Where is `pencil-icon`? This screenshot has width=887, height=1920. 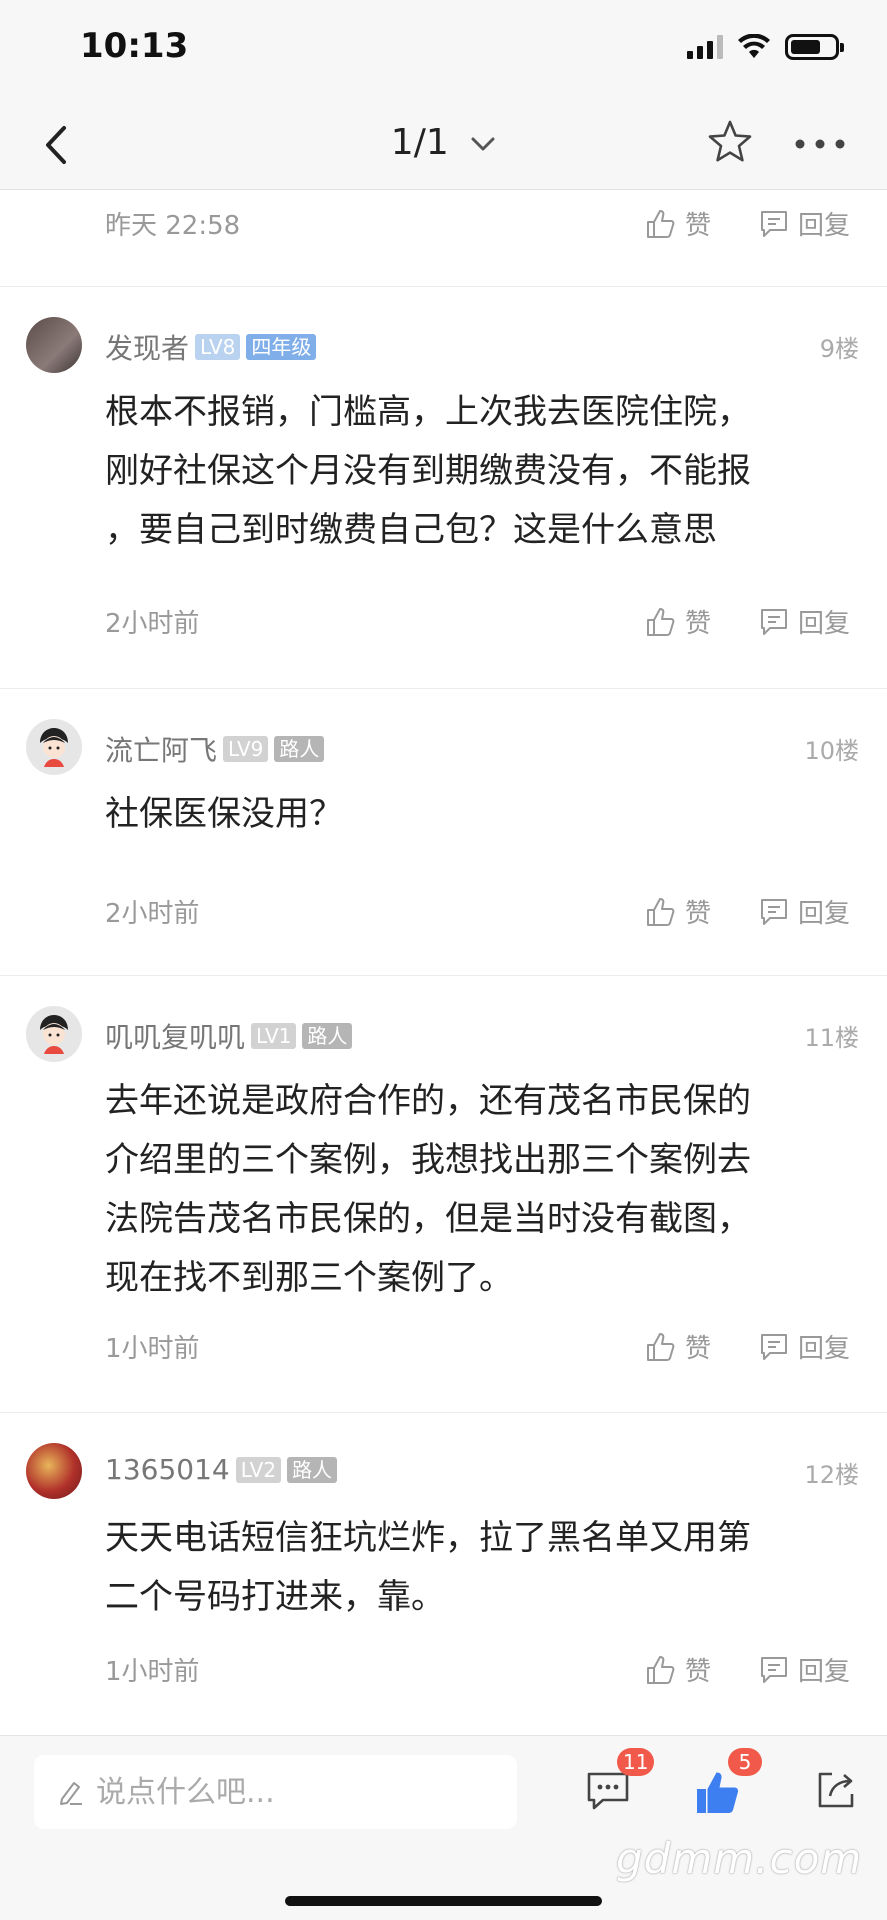
pencil-icon is located at coordinates (71, 1793).